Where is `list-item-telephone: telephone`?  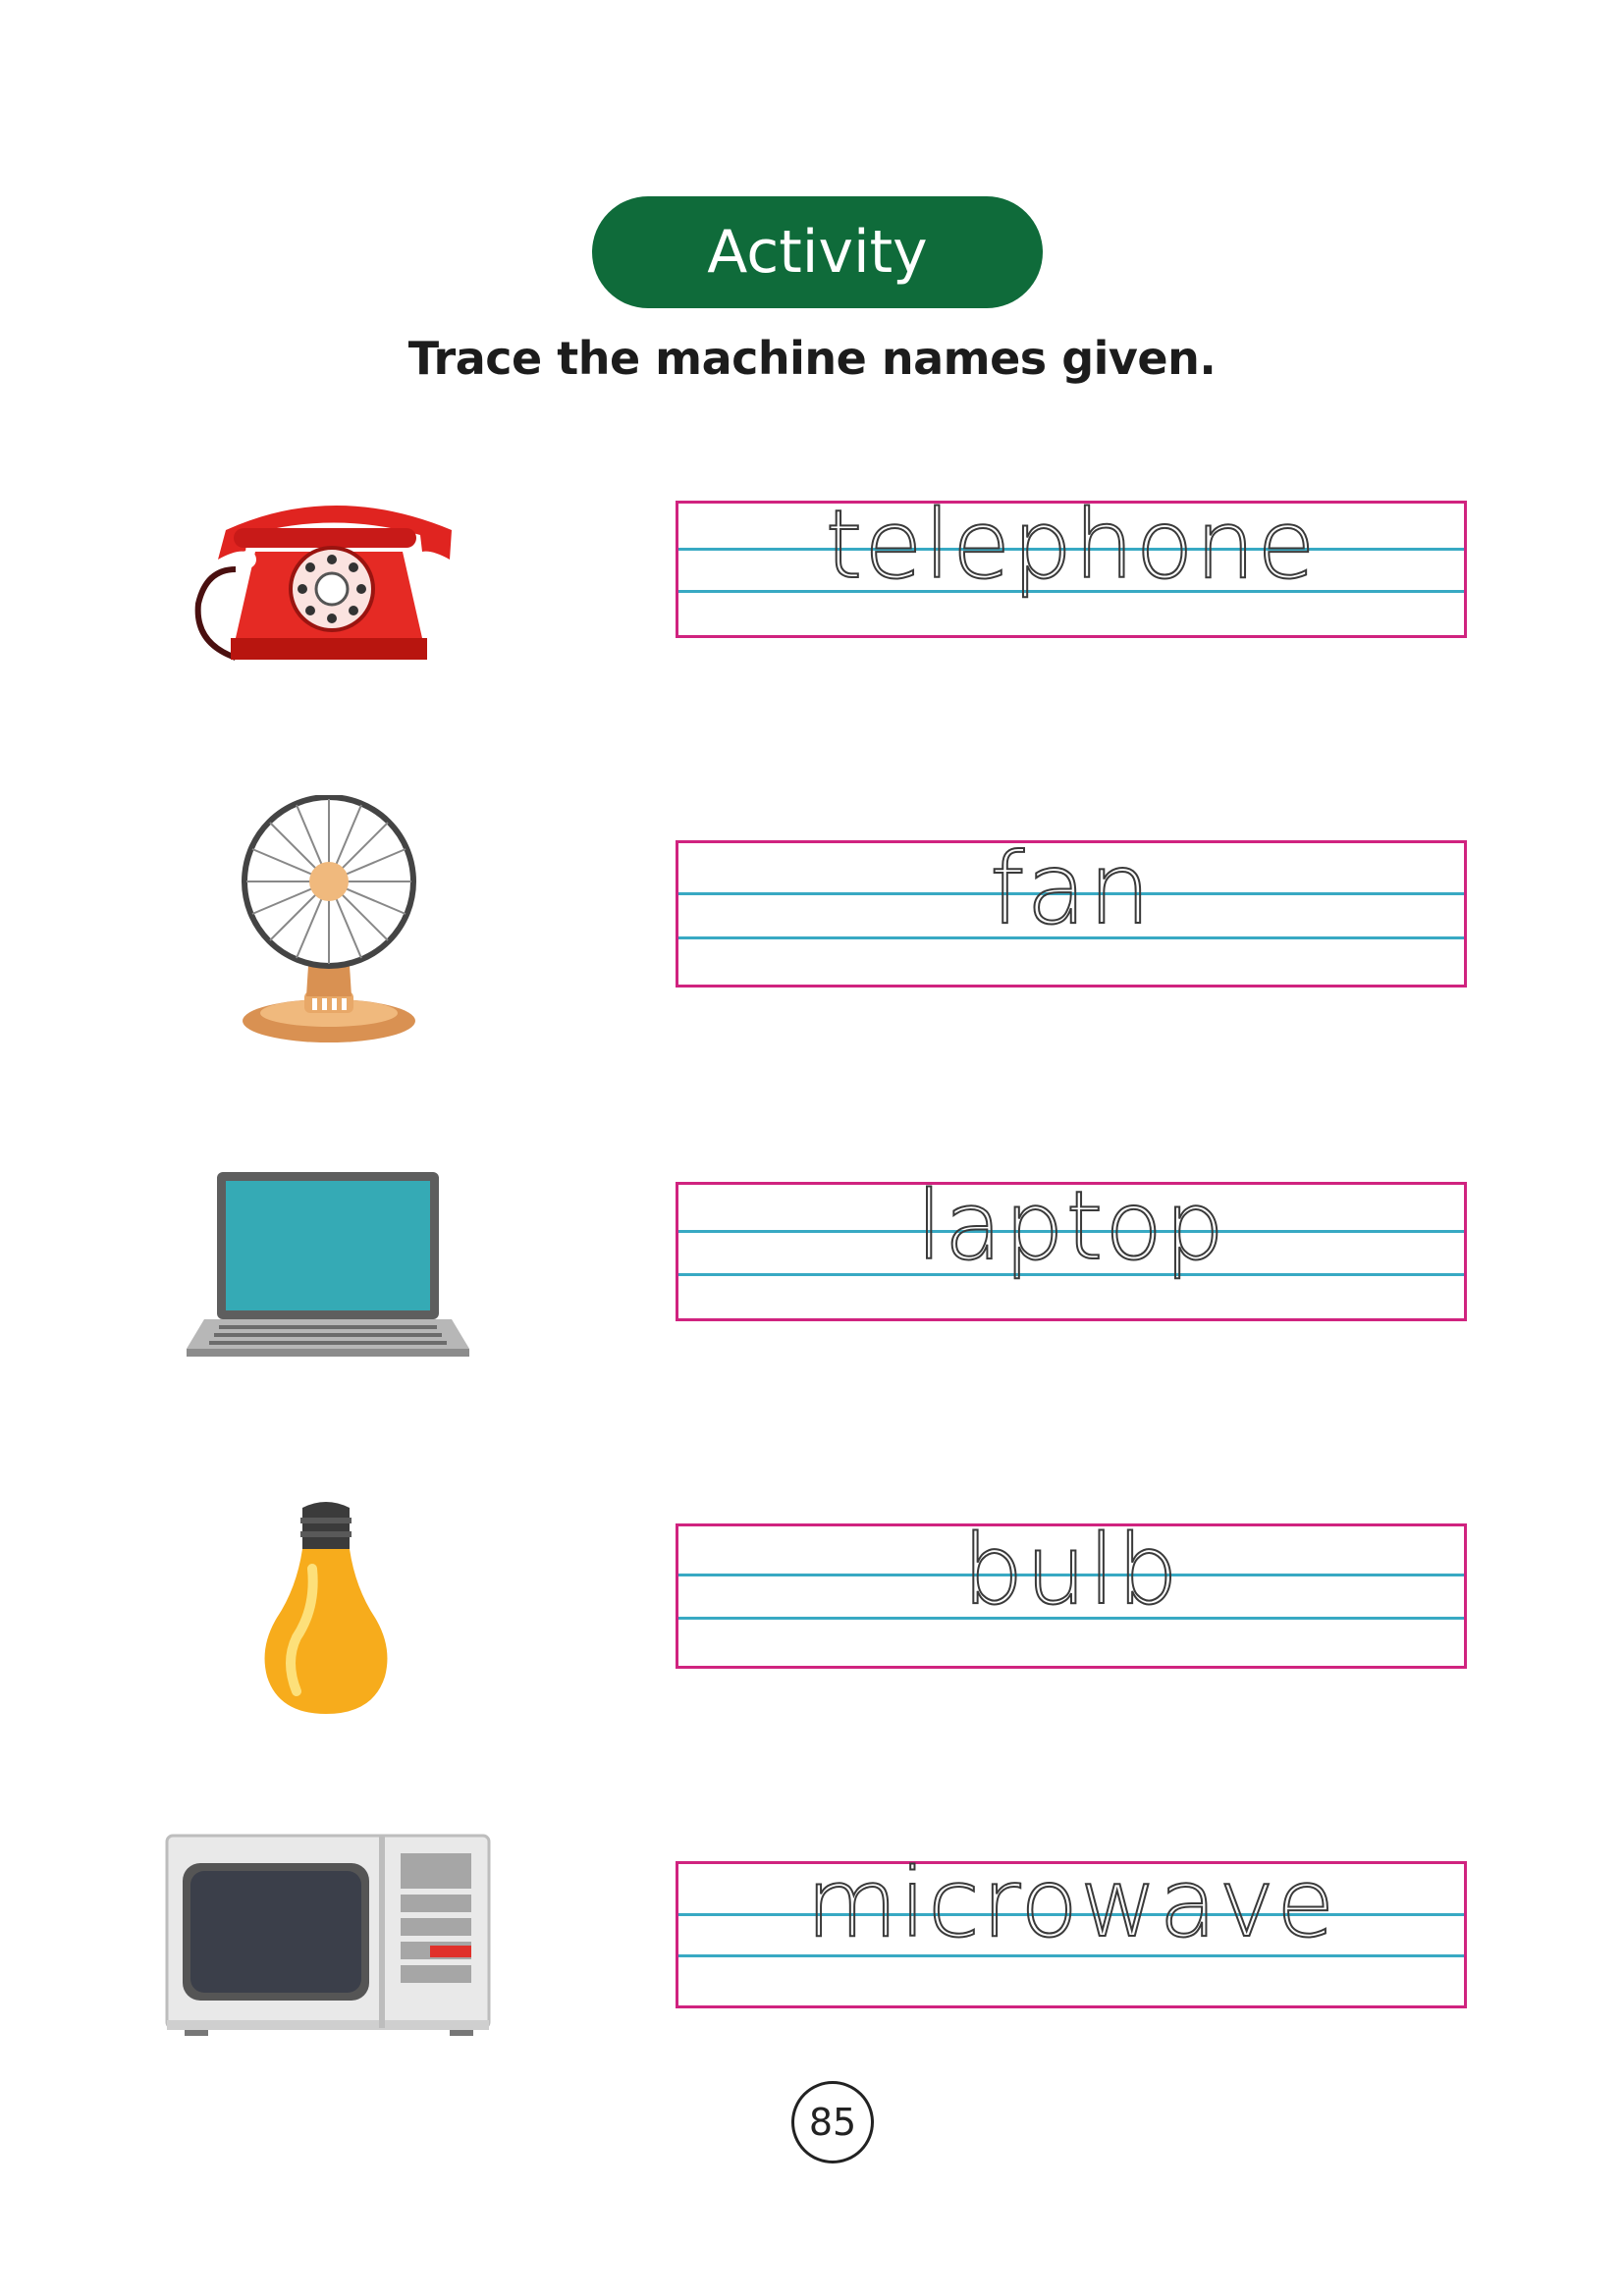
list-item-telephone: telephone is located at coordinates (812, 579).